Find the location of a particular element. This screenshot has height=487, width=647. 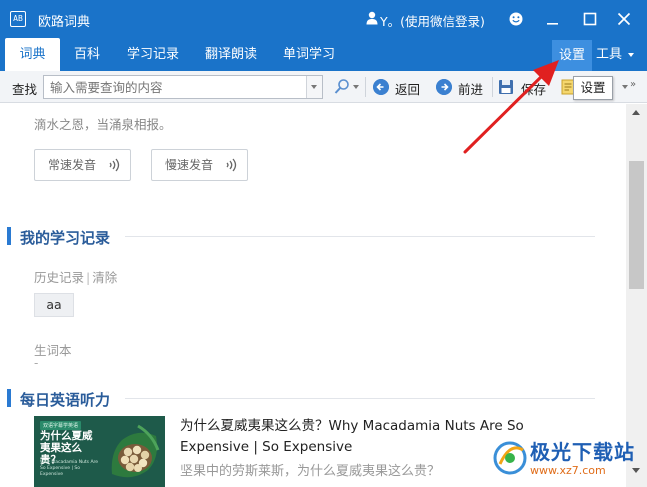

tab-encyclopedia: 百科 is located at coordinates (87, 54).